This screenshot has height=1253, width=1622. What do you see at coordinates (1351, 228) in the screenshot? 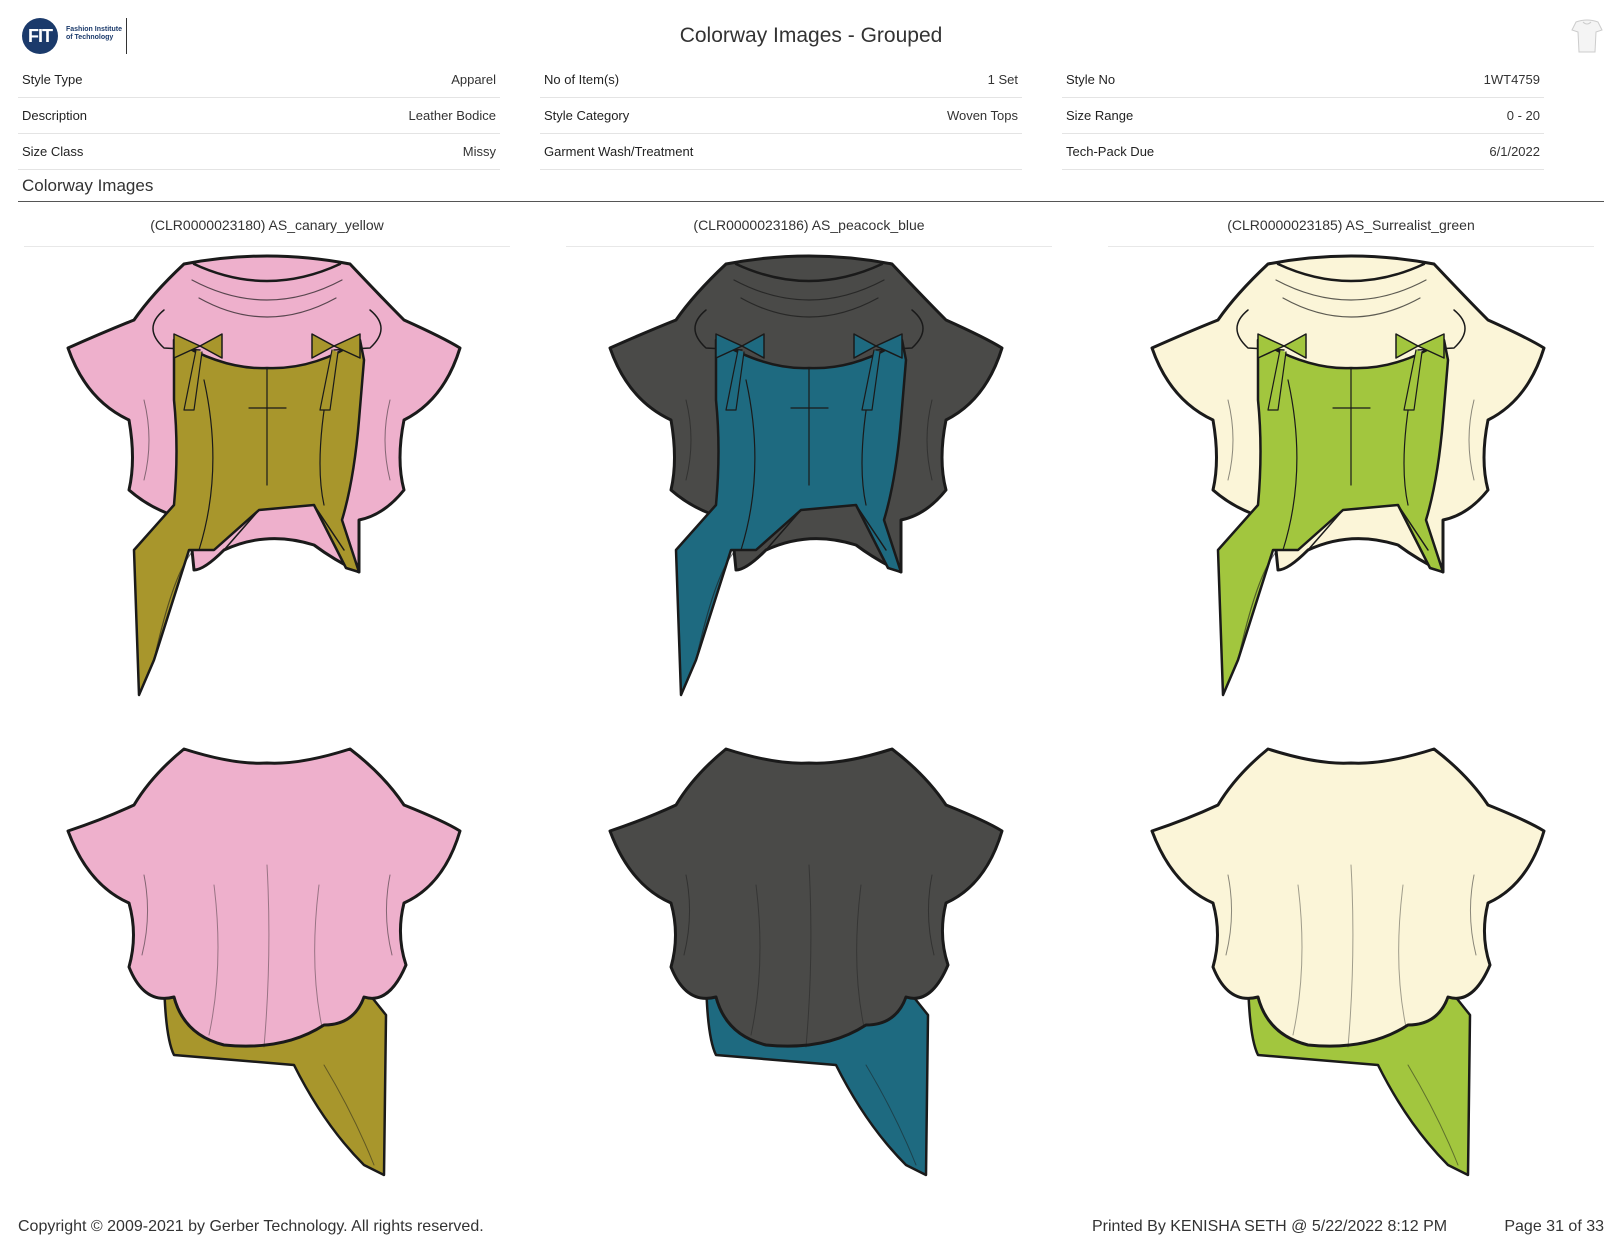
I see `colorway-title: (CLR0000023185) AS_Surrealist_green` at bounding box center [1351, 228].